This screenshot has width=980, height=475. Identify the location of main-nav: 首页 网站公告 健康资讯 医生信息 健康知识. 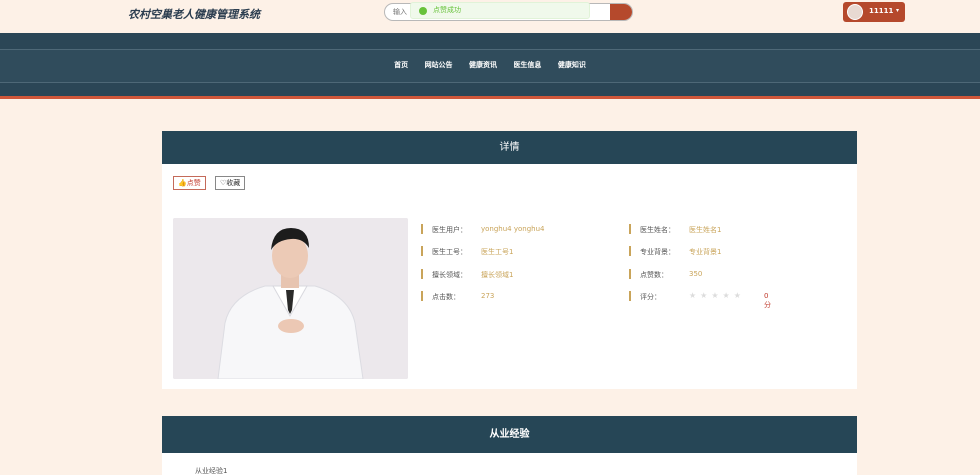
(490, 66).